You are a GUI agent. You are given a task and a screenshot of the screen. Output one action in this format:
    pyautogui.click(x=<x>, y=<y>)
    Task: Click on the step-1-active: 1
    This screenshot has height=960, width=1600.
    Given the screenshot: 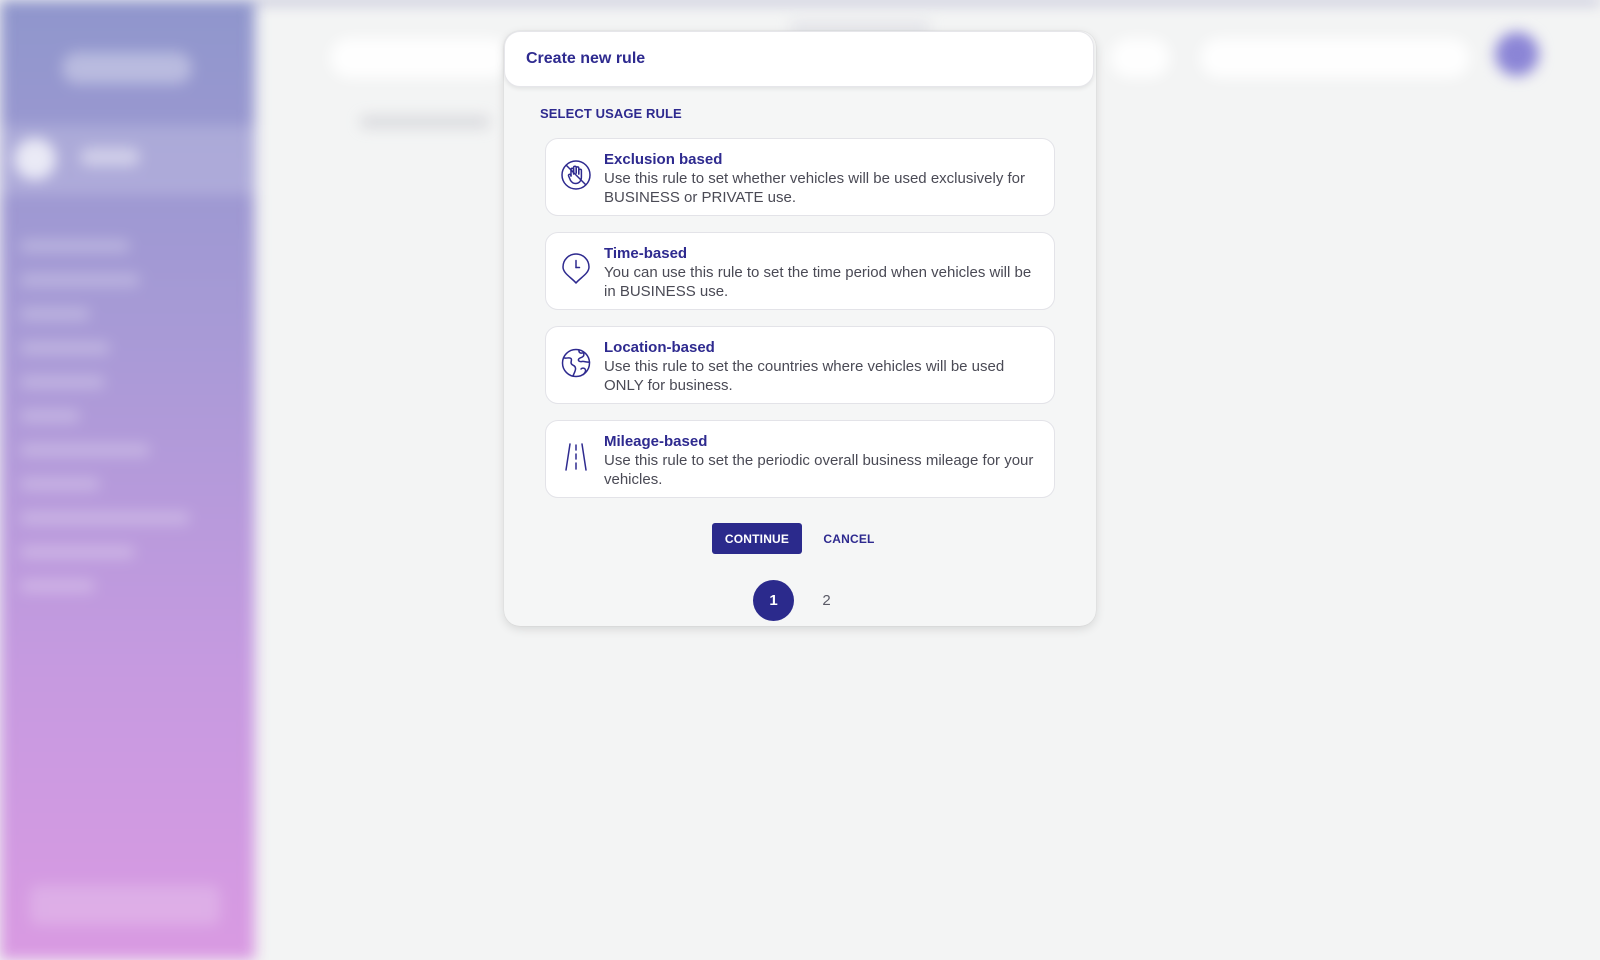 What is the action you would take?
    pyautogui.click(x=773, y=600)
    